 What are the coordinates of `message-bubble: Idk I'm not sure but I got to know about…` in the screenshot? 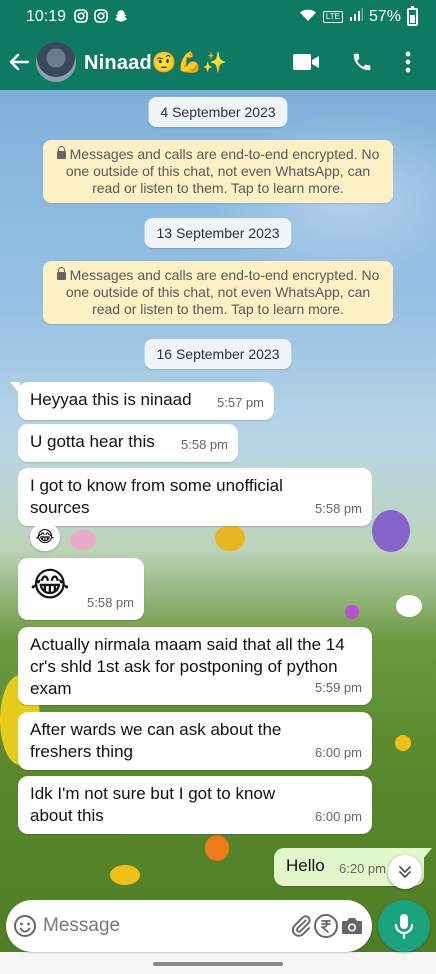 It's located at (195, 805).